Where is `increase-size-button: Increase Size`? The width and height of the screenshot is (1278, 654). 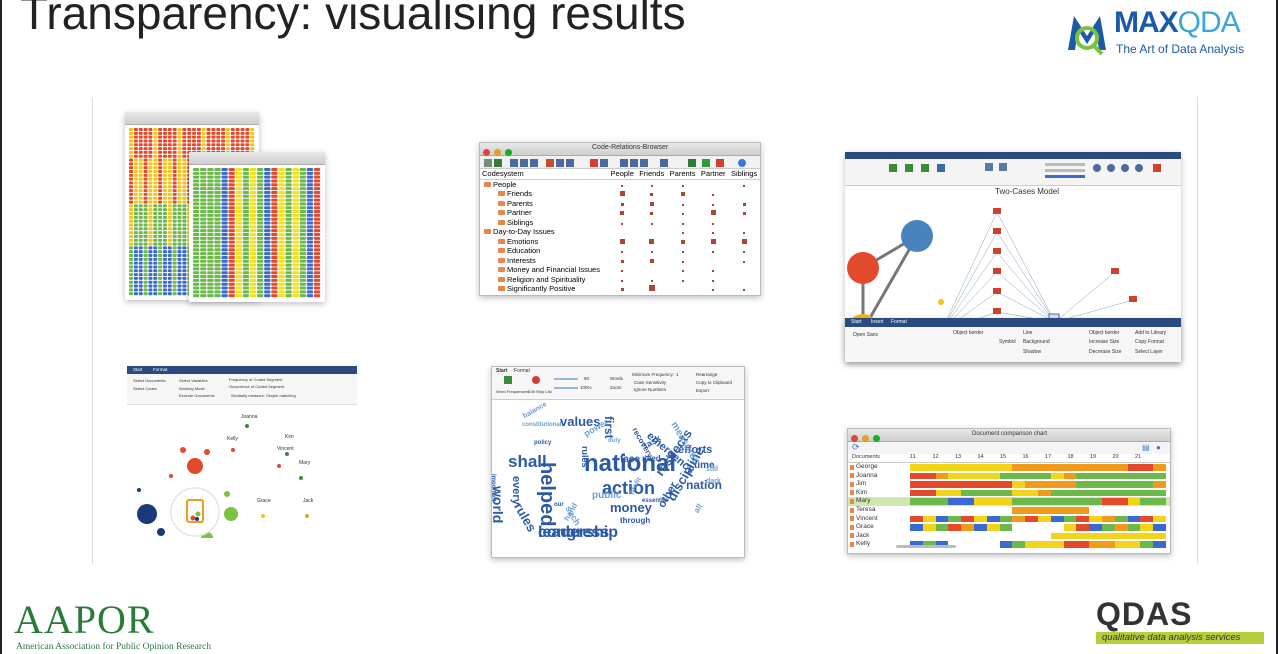
increase-size-button: Increase Size is located at coordinates (1104, 342).